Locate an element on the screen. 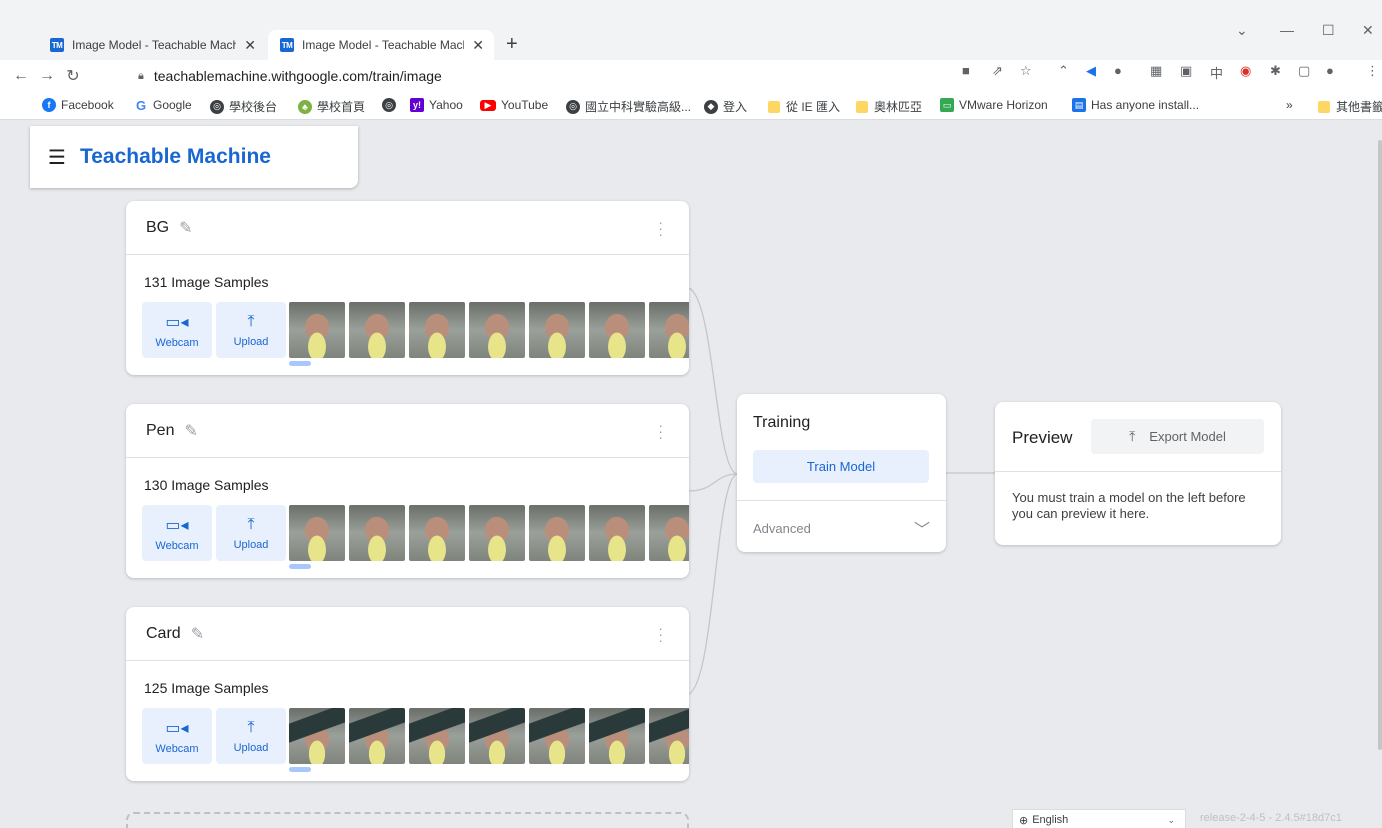 The height and width of the screenshot is (828, 1382). bookmark-yahoo: y! Yahoo is located at coordinates (436, 105).